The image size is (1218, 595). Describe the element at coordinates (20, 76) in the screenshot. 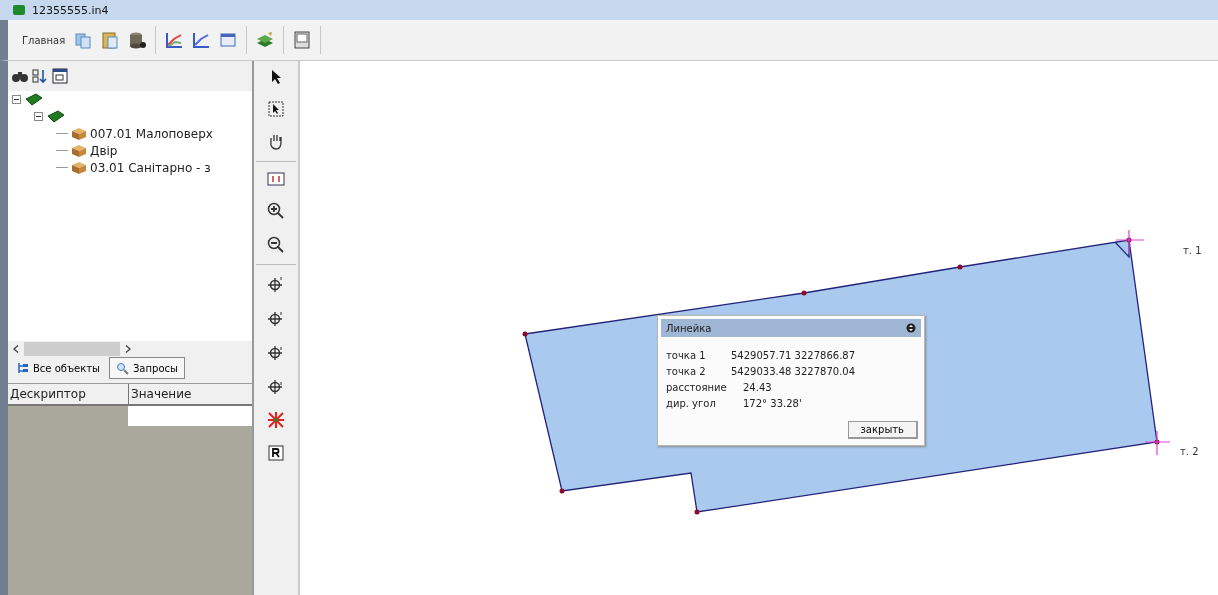

I see `binoculars-icon` at that location.